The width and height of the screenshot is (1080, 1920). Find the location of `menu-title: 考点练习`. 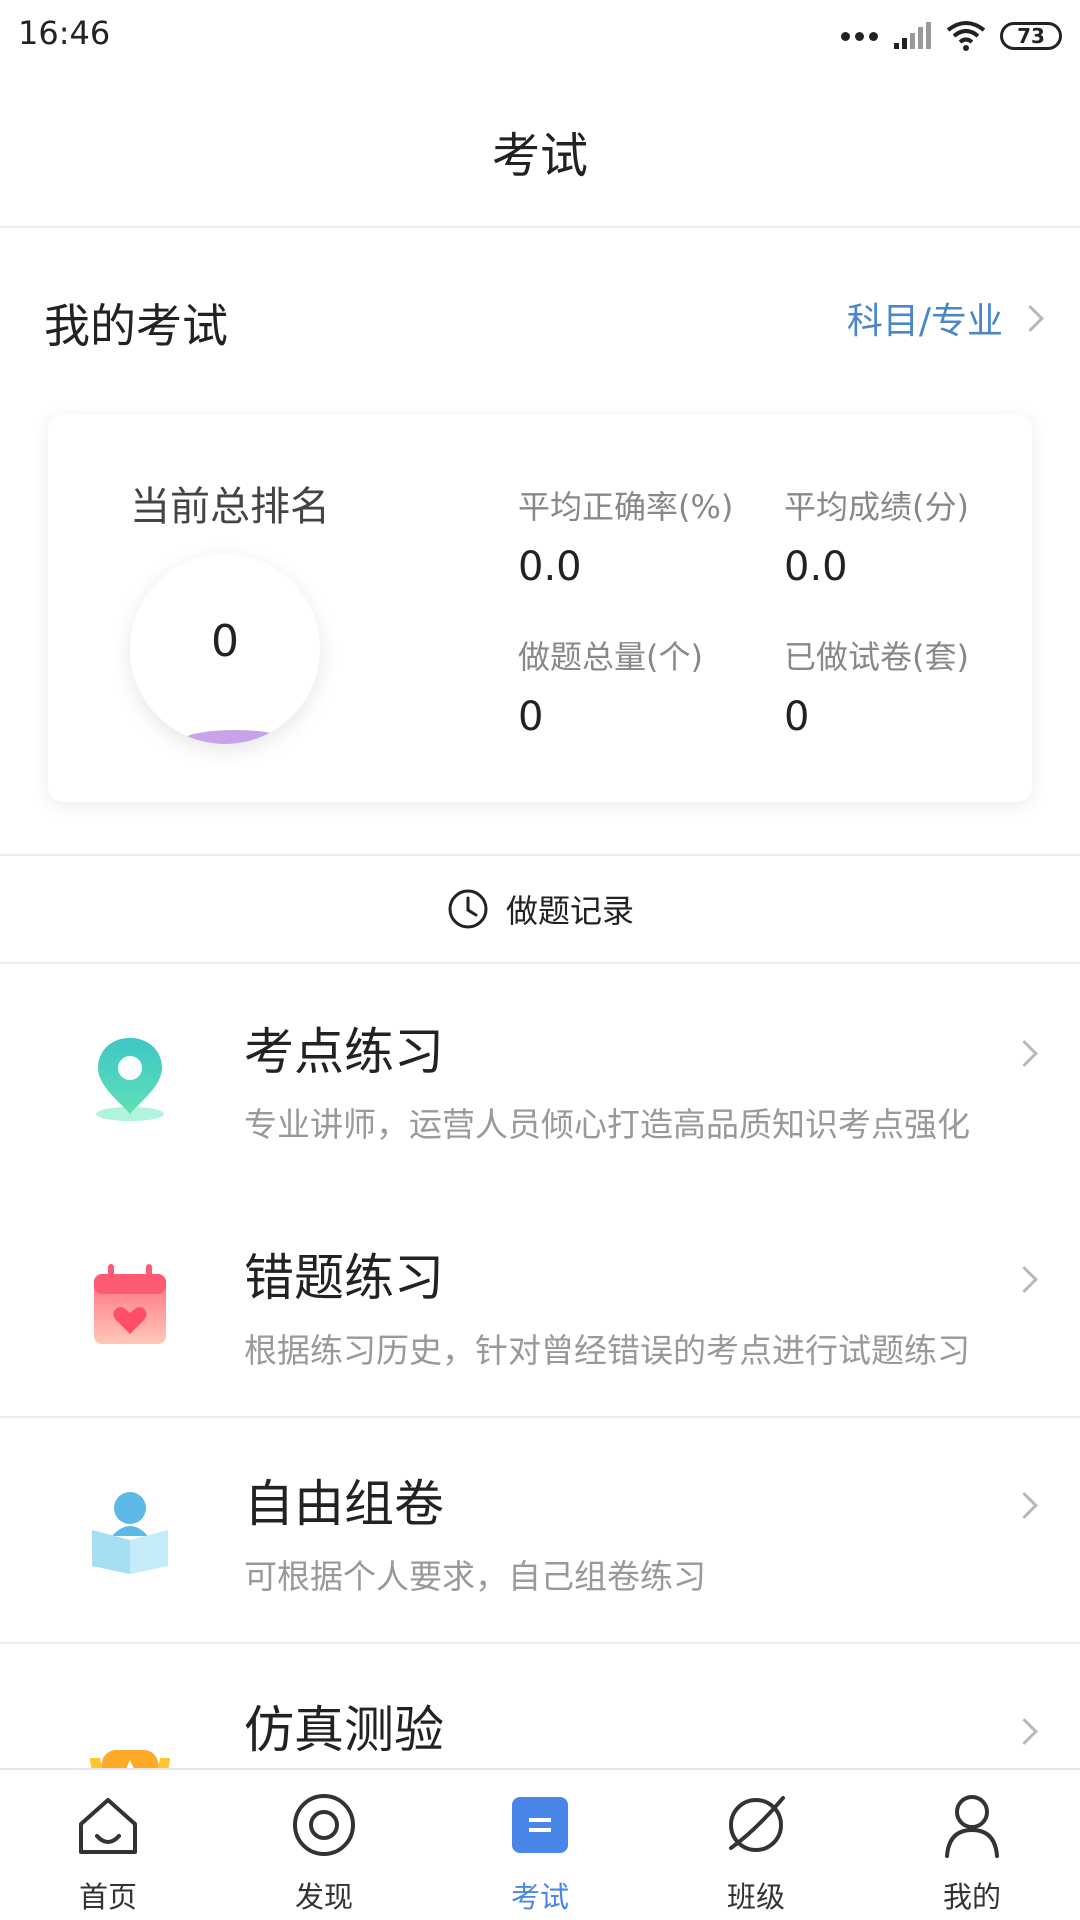

menu-title: 考点练习 is located at coordinates (344, 1052).